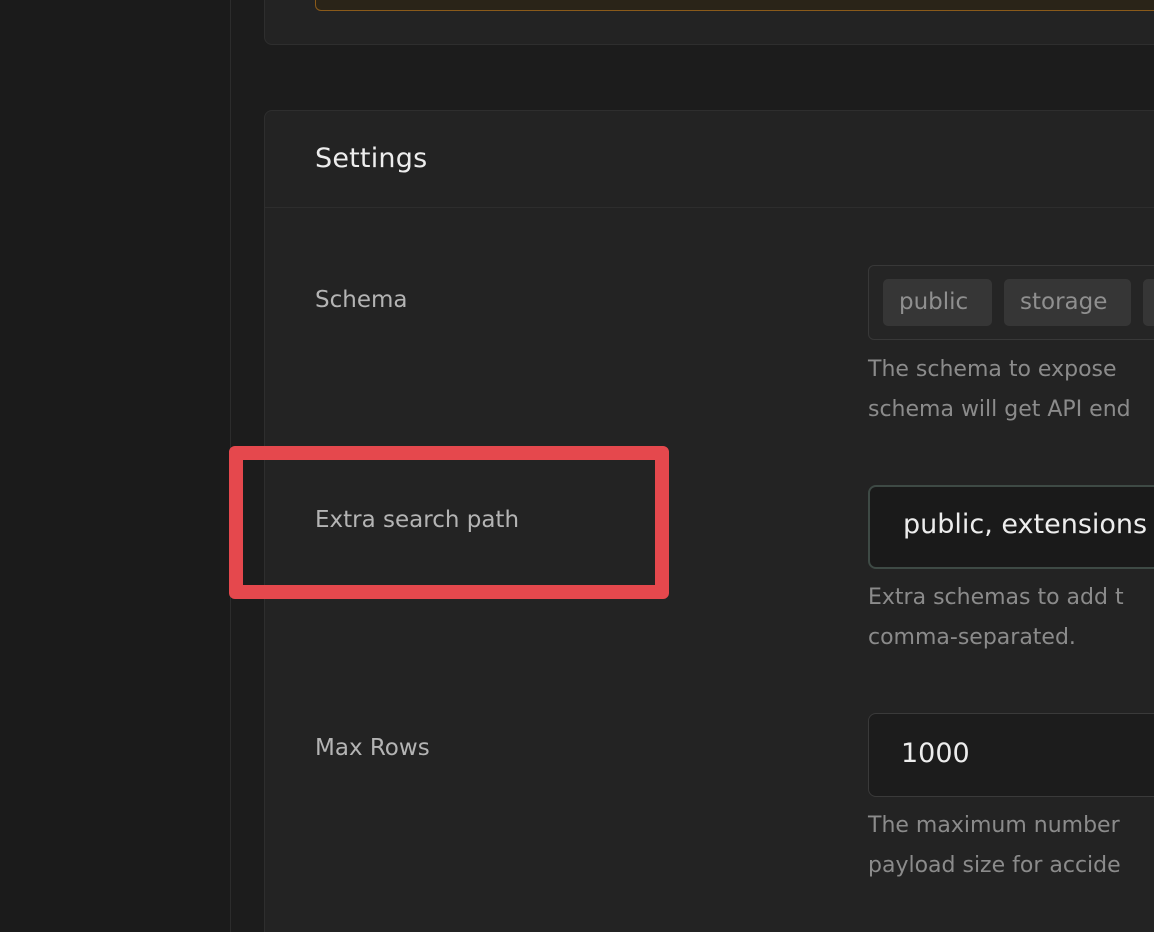 The height and width of the screenshot is (932, 1154). What do you see at coordinates (1011, 755) in the screenshot?
I see `max-rows-input: 1000` at bounding box center [1011, 755].